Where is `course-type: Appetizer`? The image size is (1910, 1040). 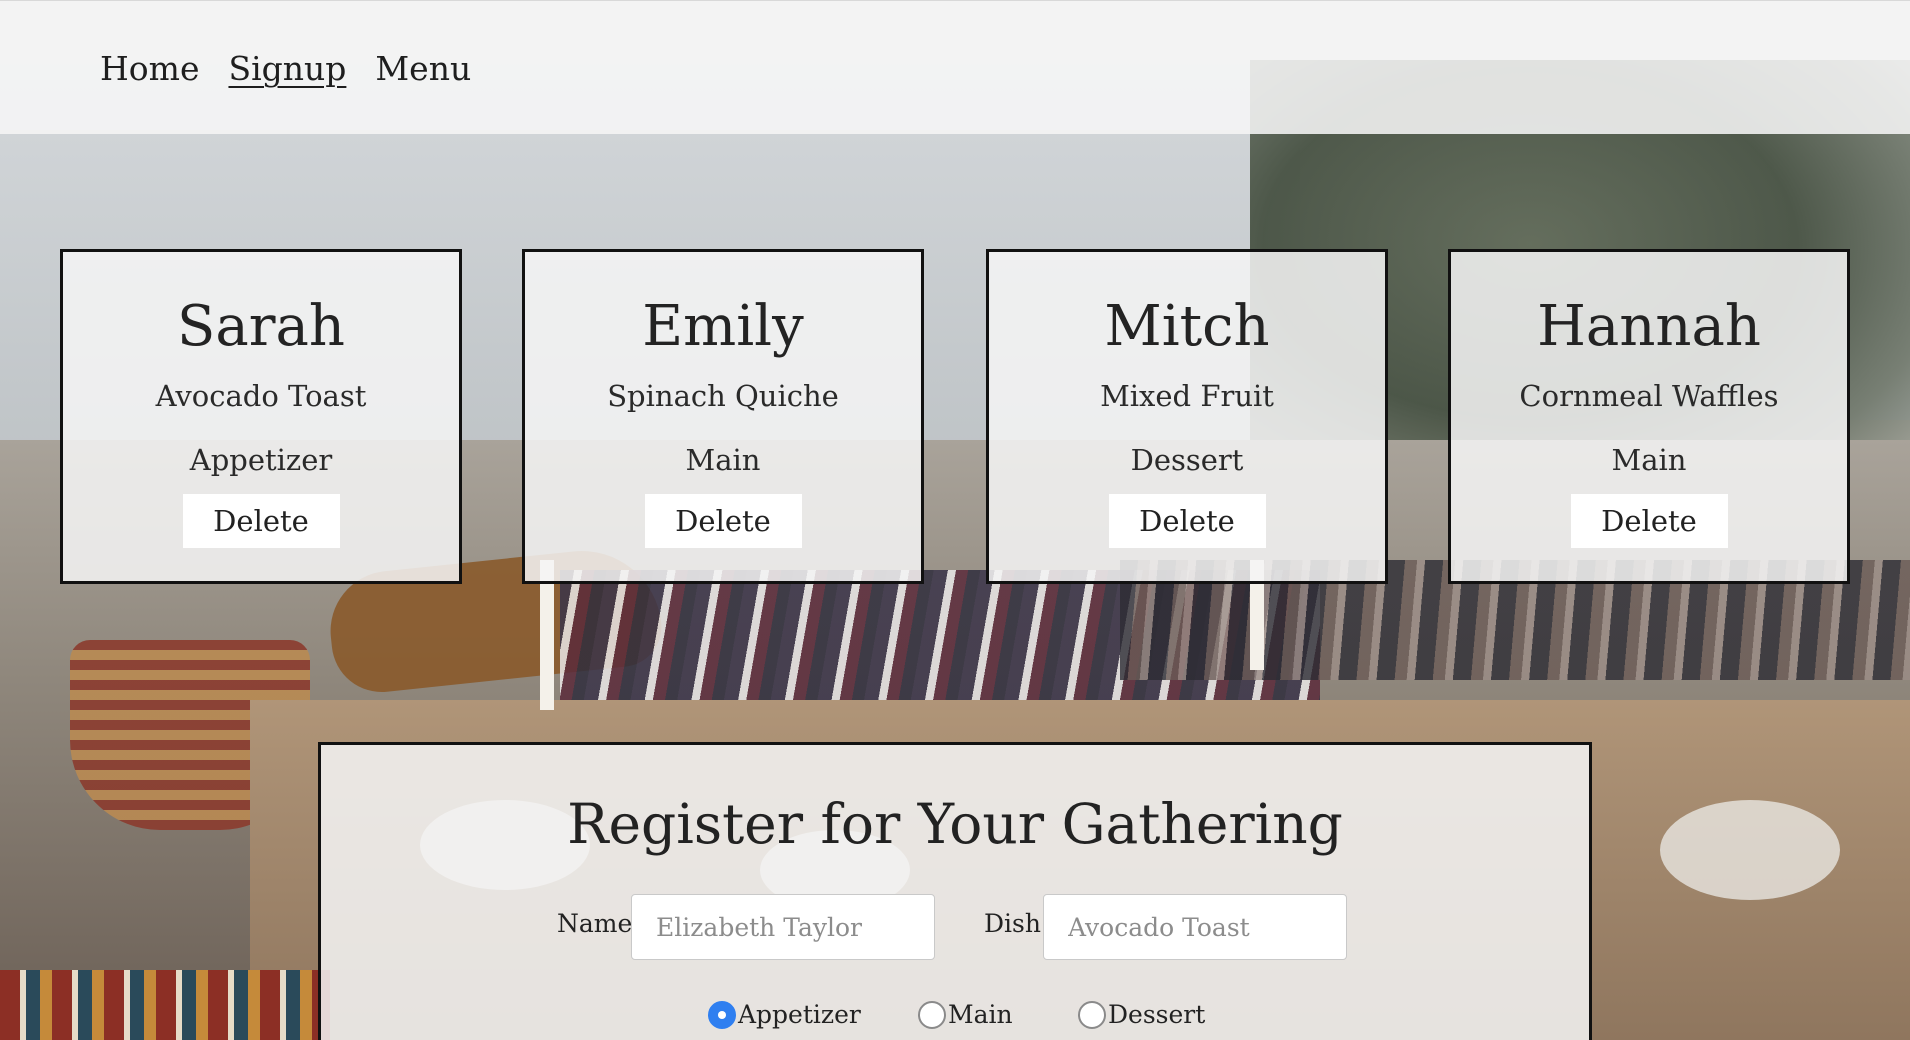 course-type: Appetizer is located at coordinates (261, 460).